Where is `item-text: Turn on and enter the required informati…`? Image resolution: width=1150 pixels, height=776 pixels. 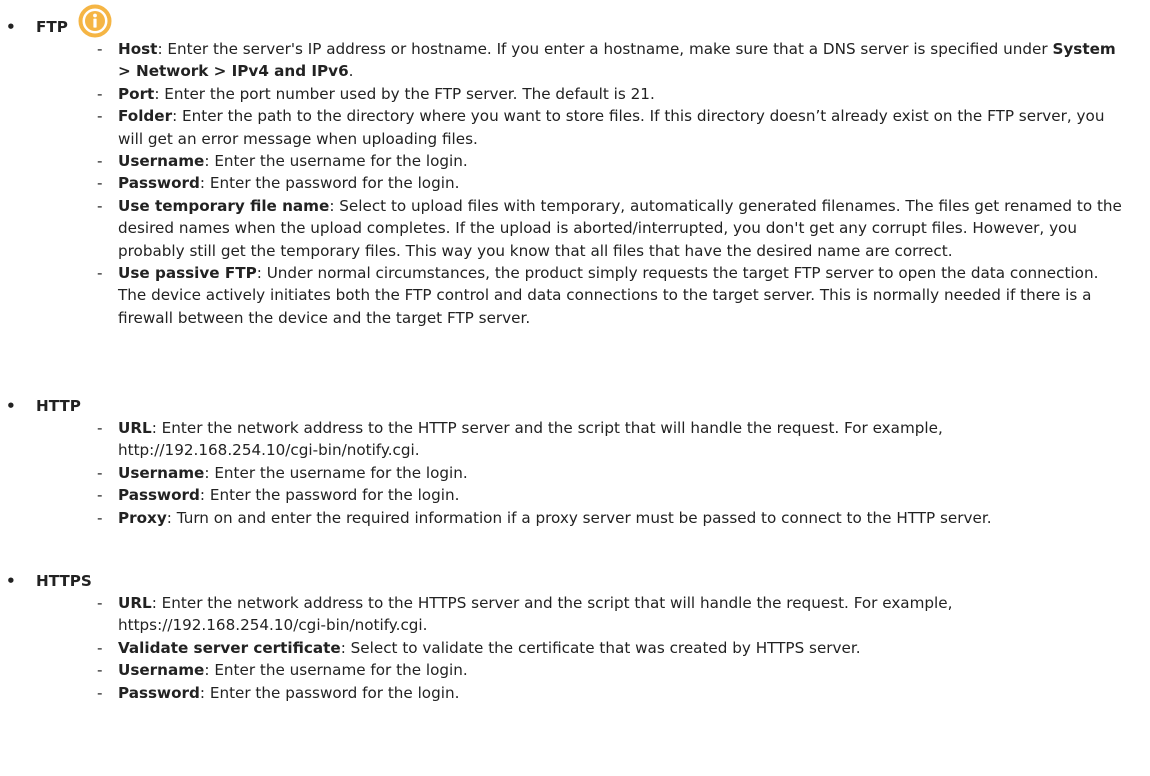
item-text: Turn on and enter the required informati… is located at coordinates (584, 517).